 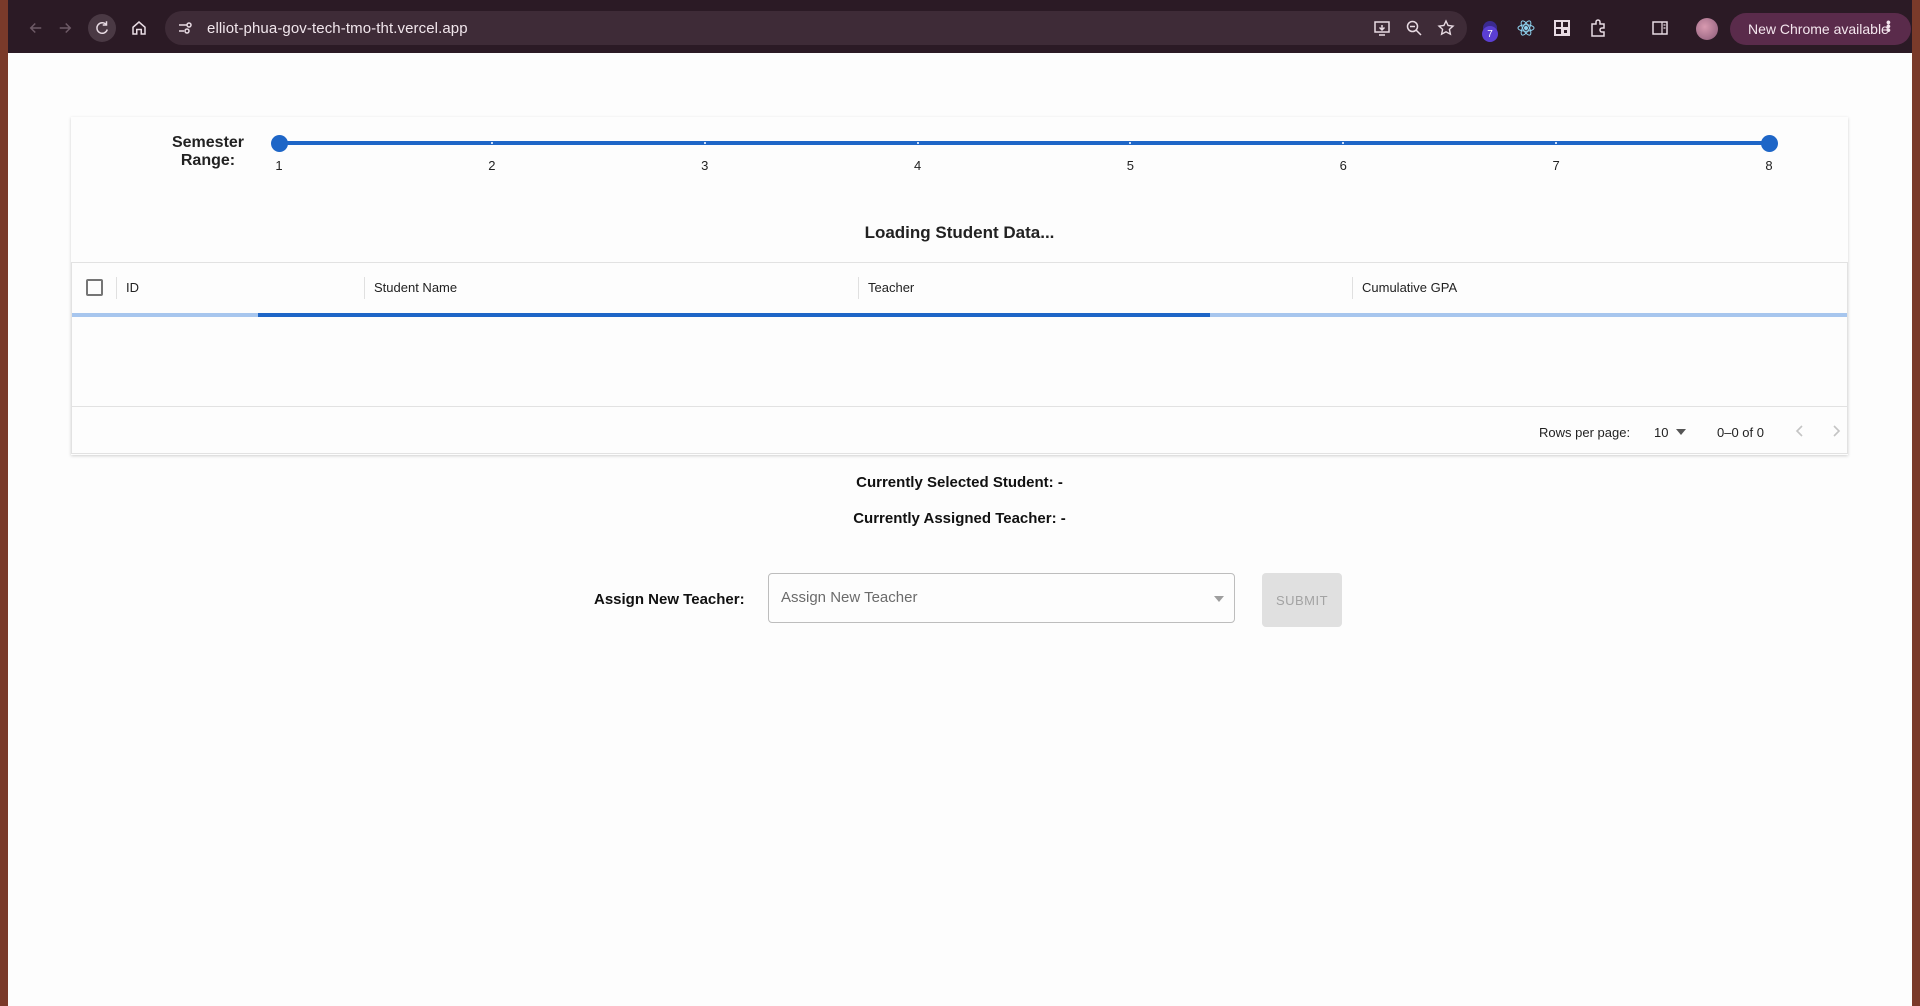 I want to click on zoom-icon, so click(x=1414, y=28).